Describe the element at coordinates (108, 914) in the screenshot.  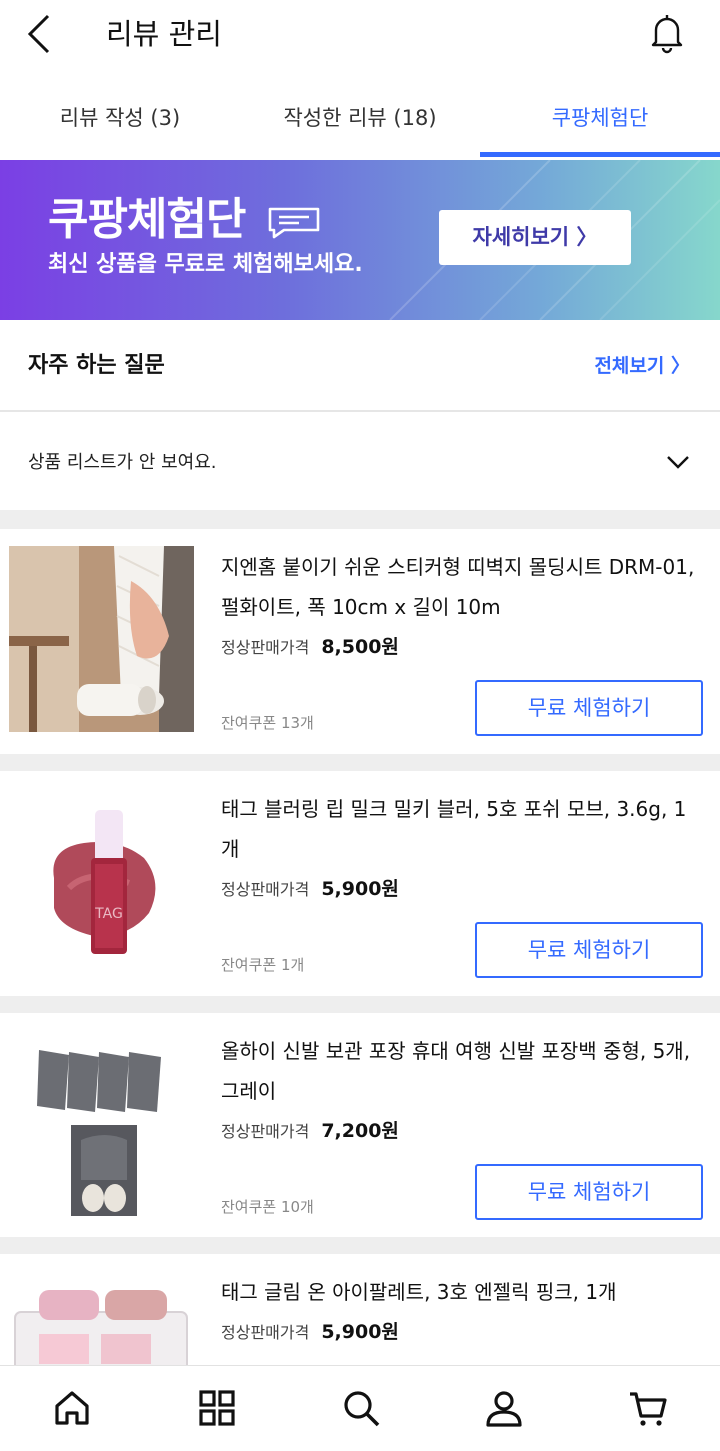
I see `svg-text: TAG` at that location.